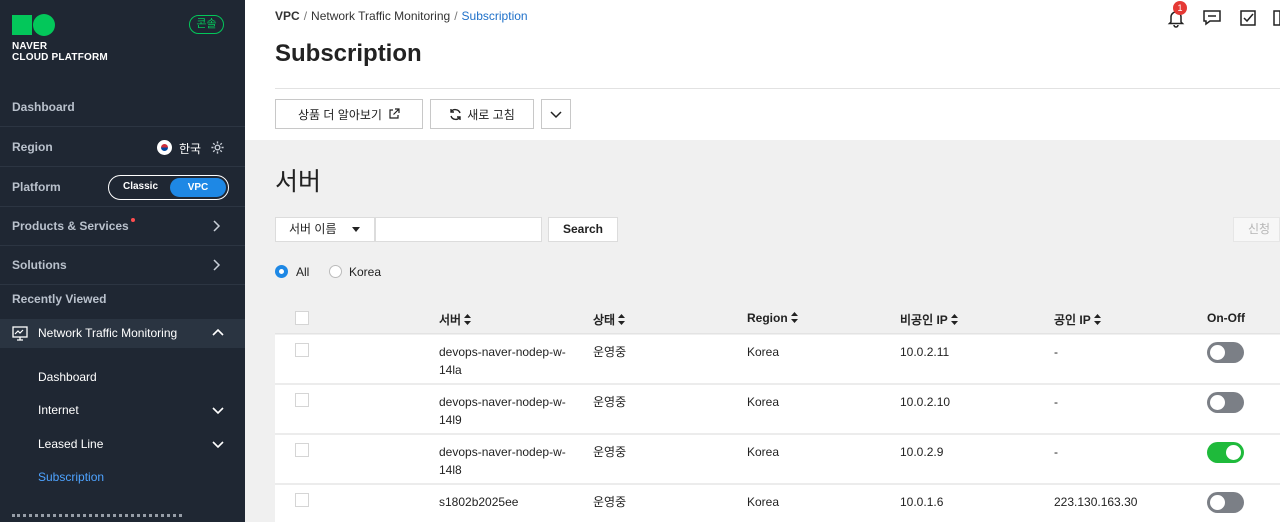 This screenshot has height=522, width=1280. What do you see at coordinates (97, 518) in the screenshot?
I see `sidebar-truncated-item` at bounding box center [97, 518].